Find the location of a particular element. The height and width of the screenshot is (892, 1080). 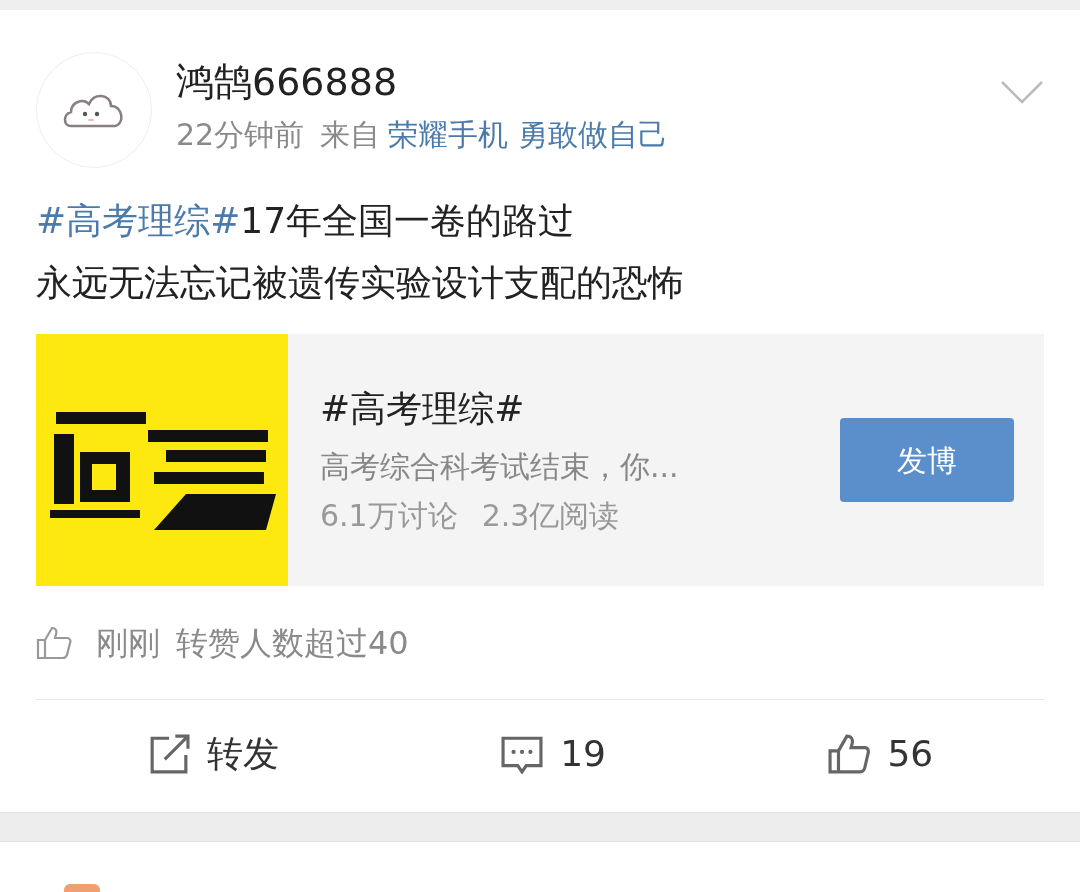

topic-link: #高考理综# is located at coordinates (138, 220).